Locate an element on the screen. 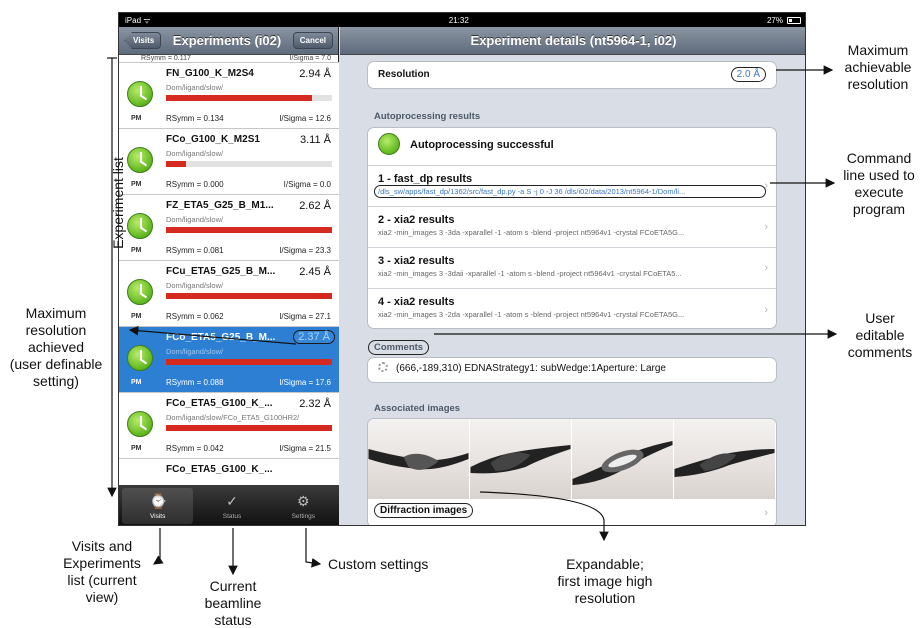 The height and width of the screenshot is (628, 922). tab-settings: ⚙ Settings is located at coordinates (303, 505).